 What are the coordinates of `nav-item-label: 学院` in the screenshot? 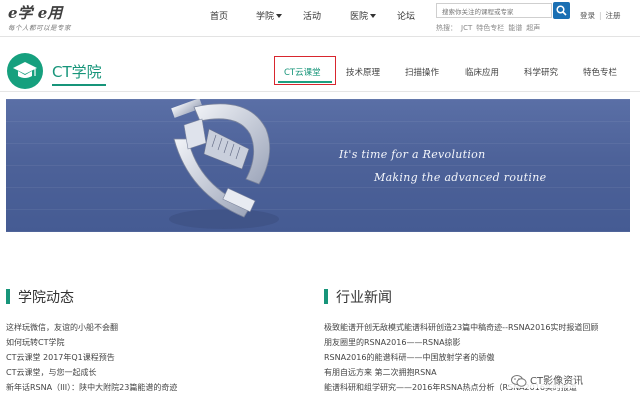 It's located at (265, 17).